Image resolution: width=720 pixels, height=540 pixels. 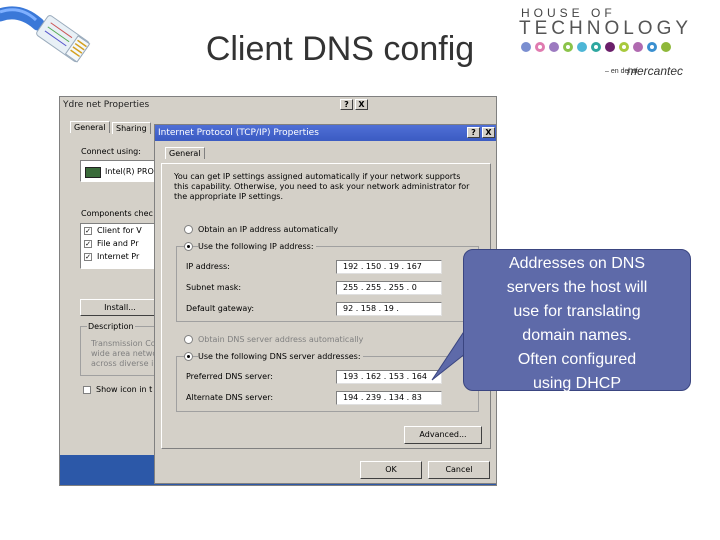 What do you see at coordinates (389, 288) in the screenshot?
I see `subnet-mask-field: 255 . 255 . 255 . 0` at bounding box center [389, 288].